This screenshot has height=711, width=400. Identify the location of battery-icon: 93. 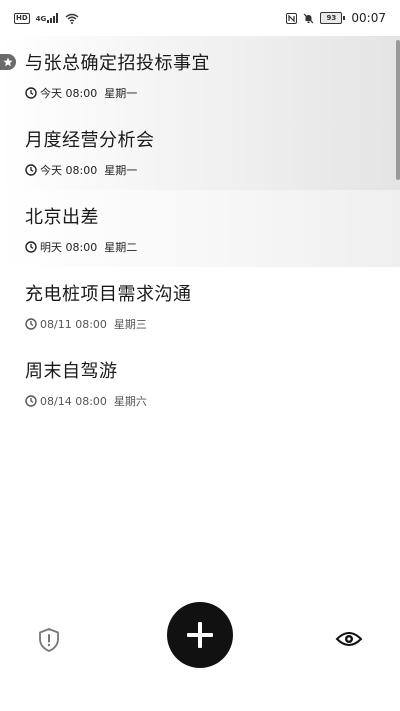
(333, 18).